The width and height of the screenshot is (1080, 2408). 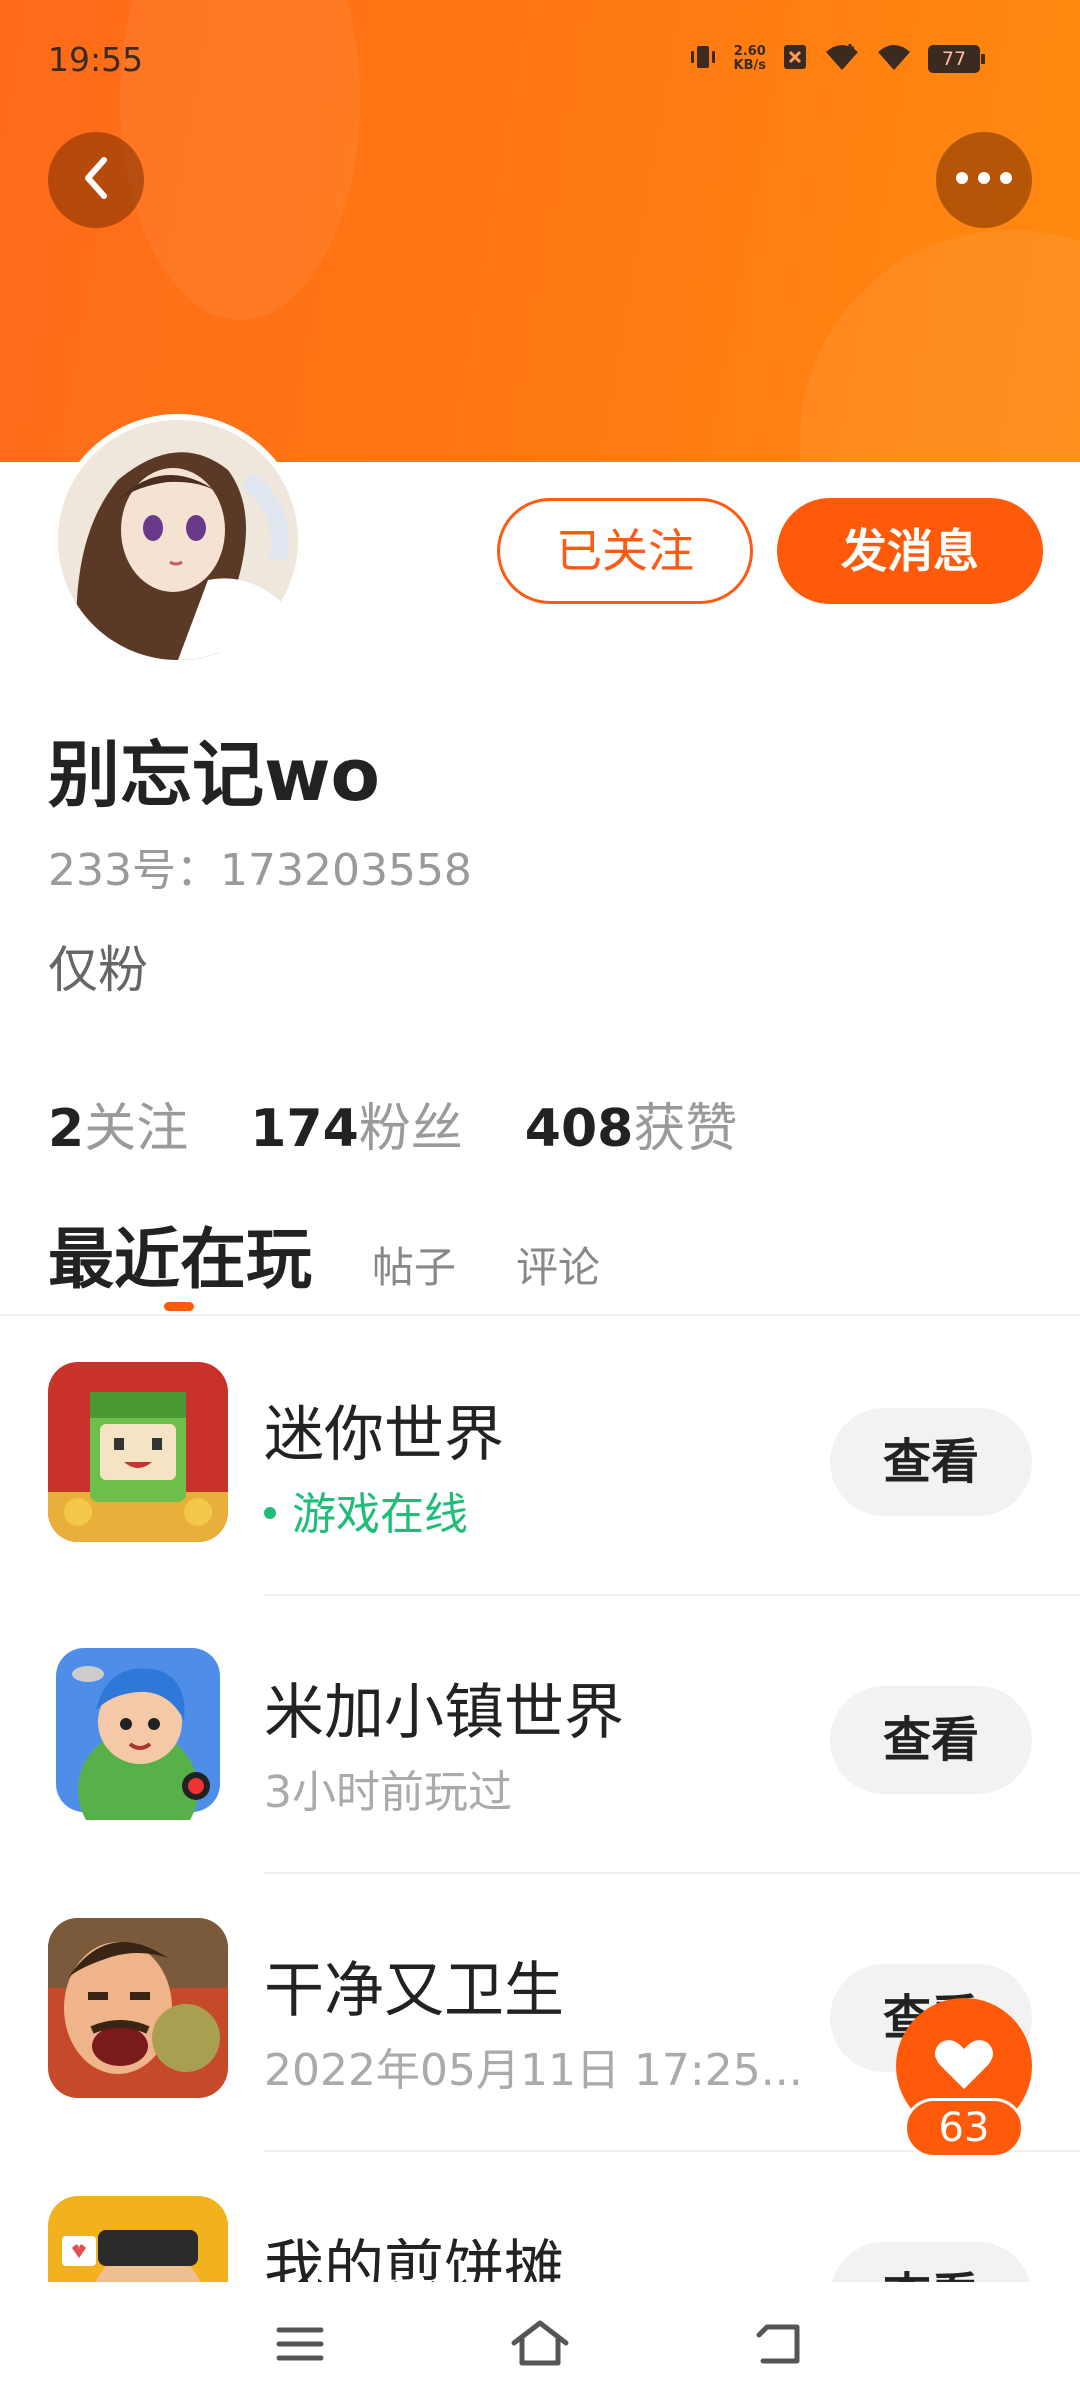 I want to click on system-nav-bar, so click(x=540, y=2345).